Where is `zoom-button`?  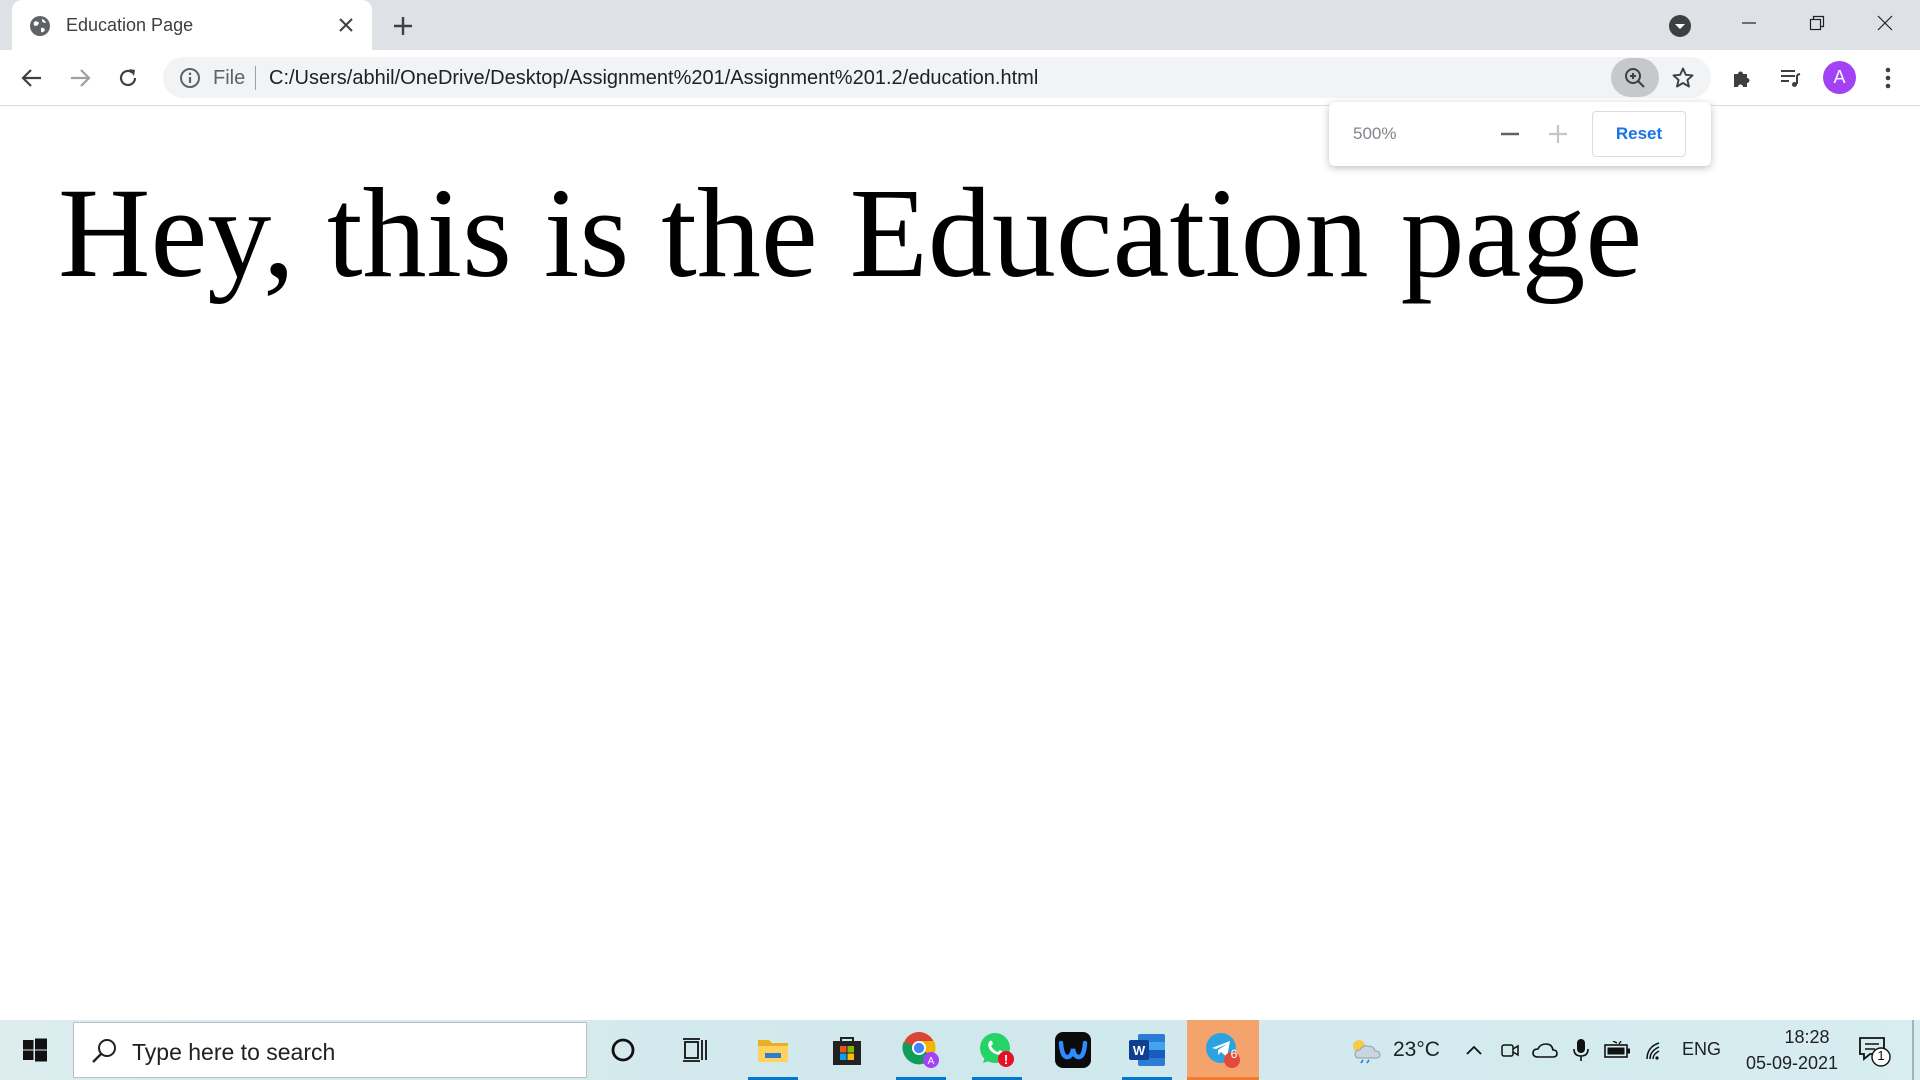 zoom-button is located at coordinates (1635, 77).